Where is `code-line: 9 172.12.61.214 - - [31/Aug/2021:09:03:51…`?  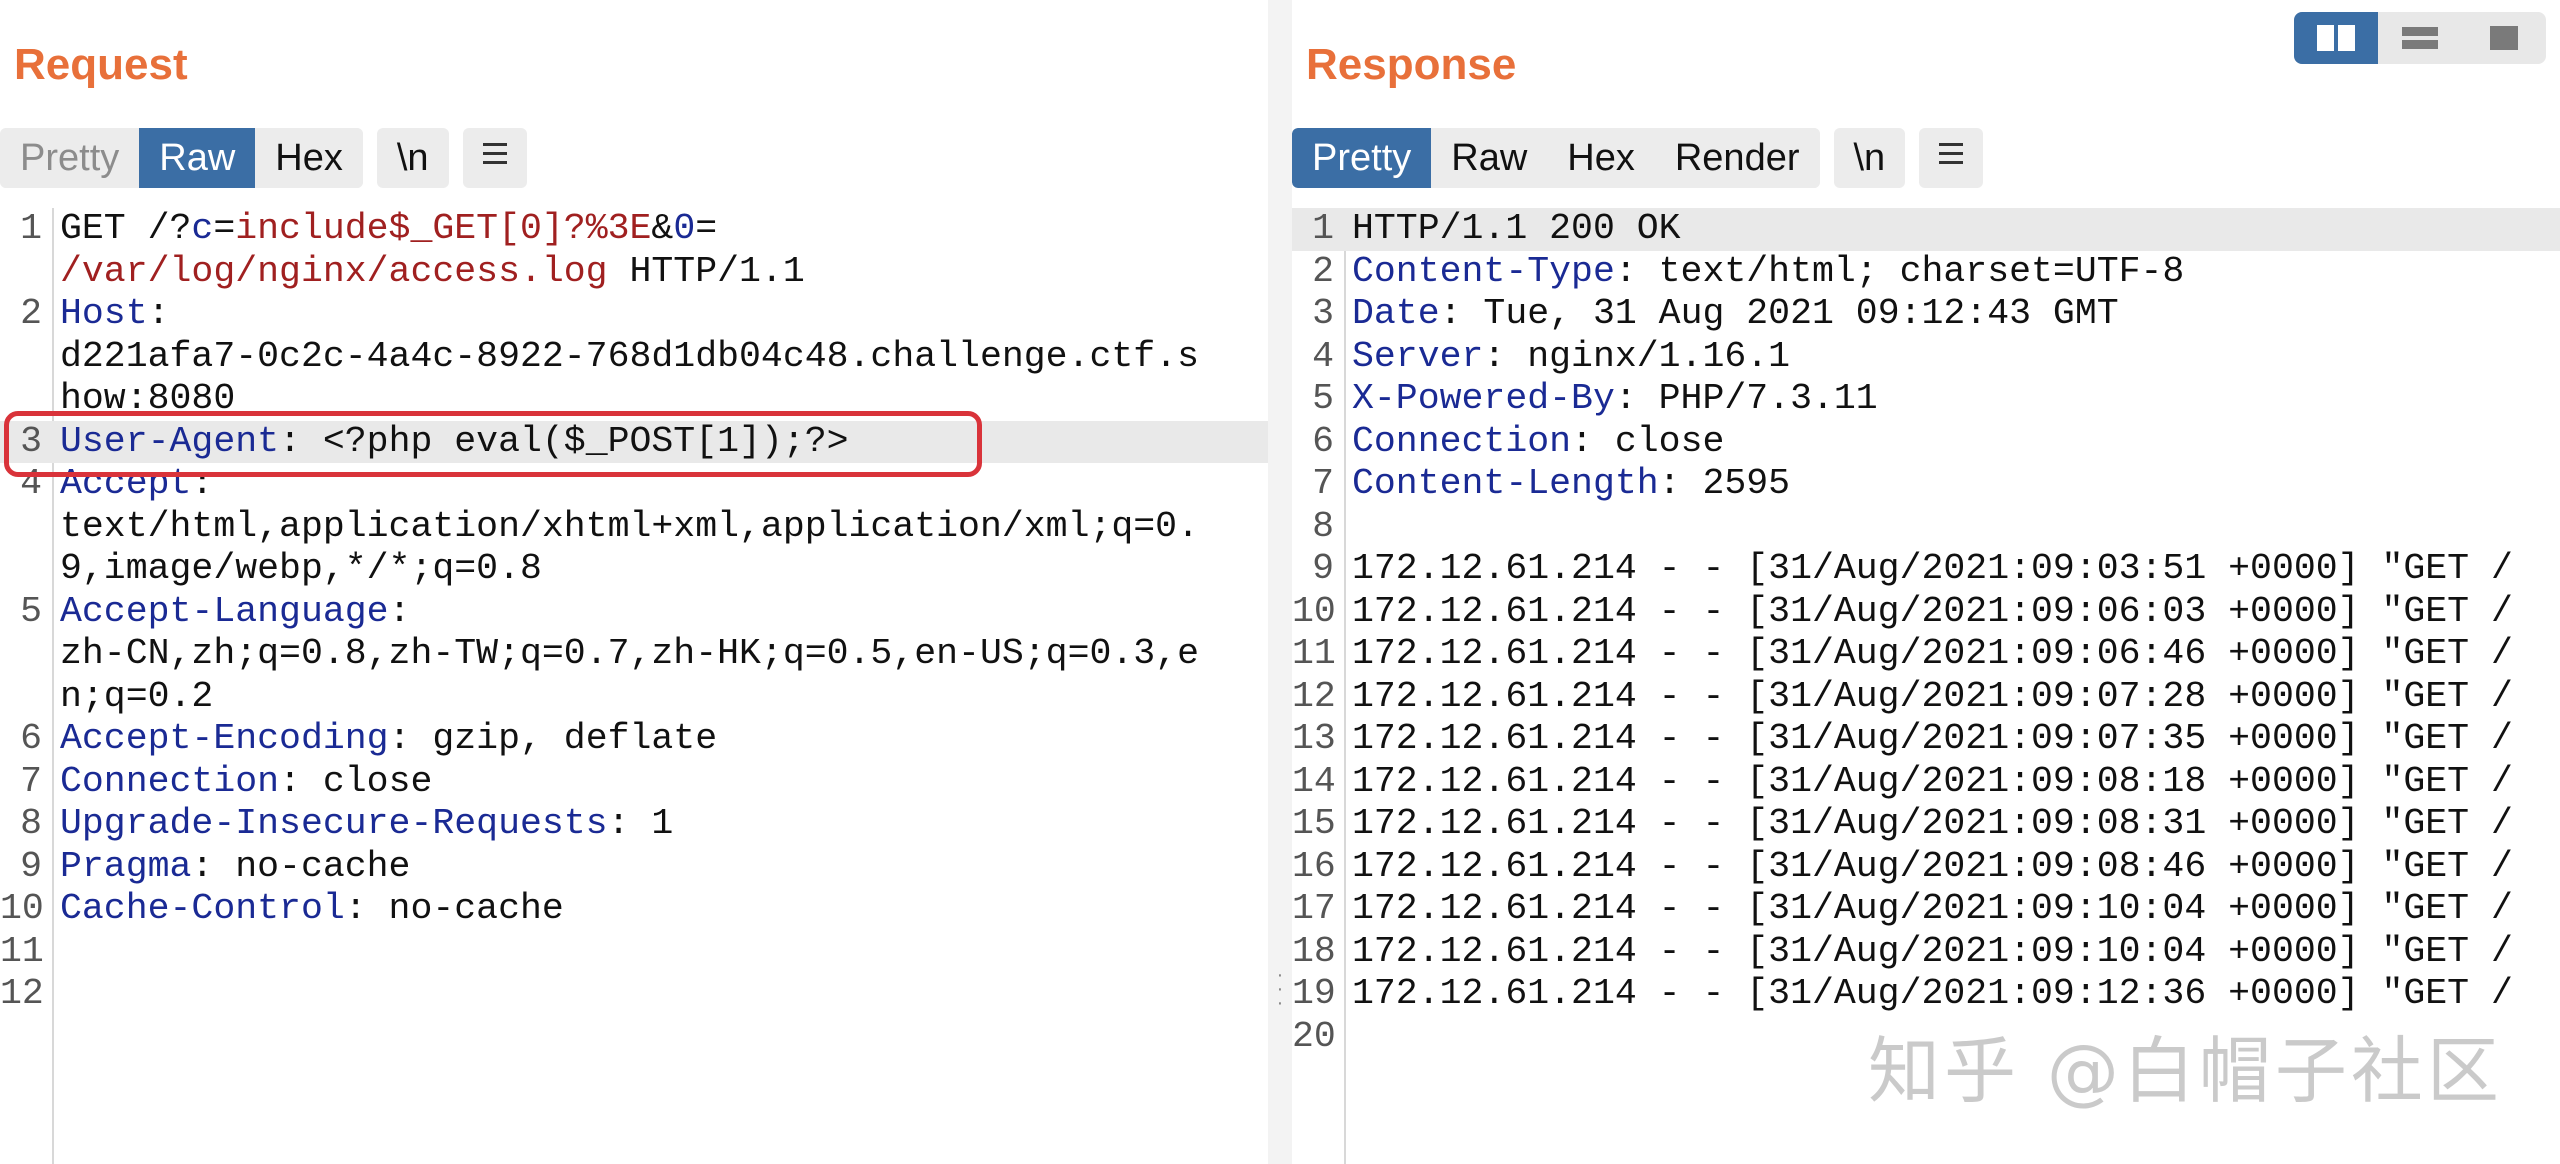
code-line: 9 172.12.61.214 - - [31/Aug/2021:09:03:51… is located at coordinates (1926, 569).